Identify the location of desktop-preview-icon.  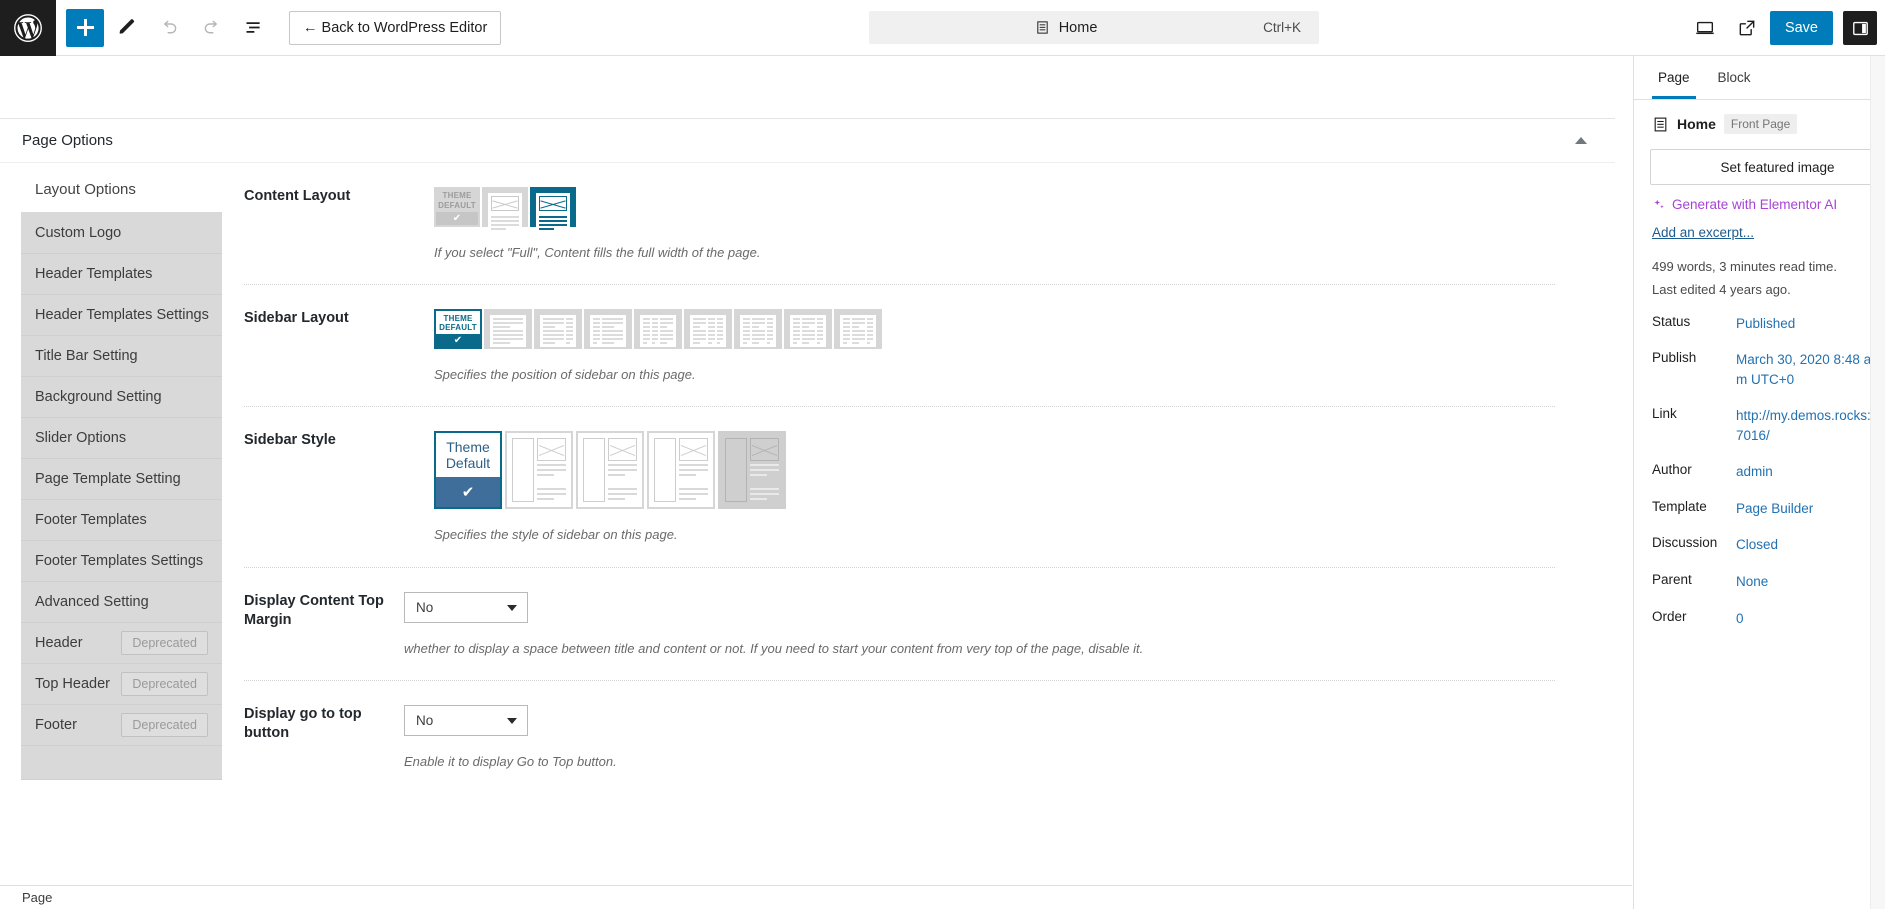
(1705, 28).